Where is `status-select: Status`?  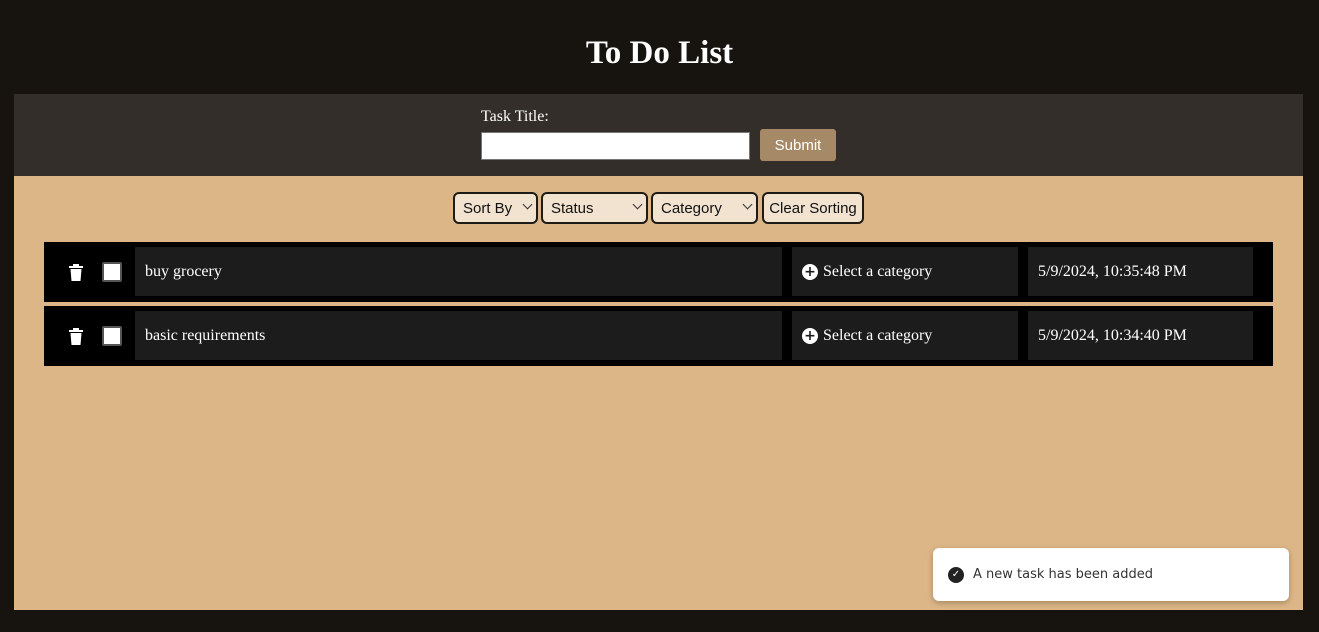
status-select: Status is located at coordinates (594, 208).